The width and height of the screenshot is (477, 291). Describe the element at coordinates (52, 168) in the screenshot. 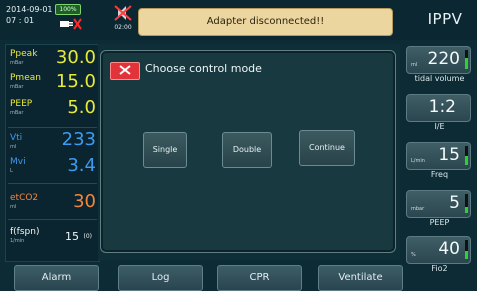

I see `param-mvi: Mvi L 3.4` at that location.